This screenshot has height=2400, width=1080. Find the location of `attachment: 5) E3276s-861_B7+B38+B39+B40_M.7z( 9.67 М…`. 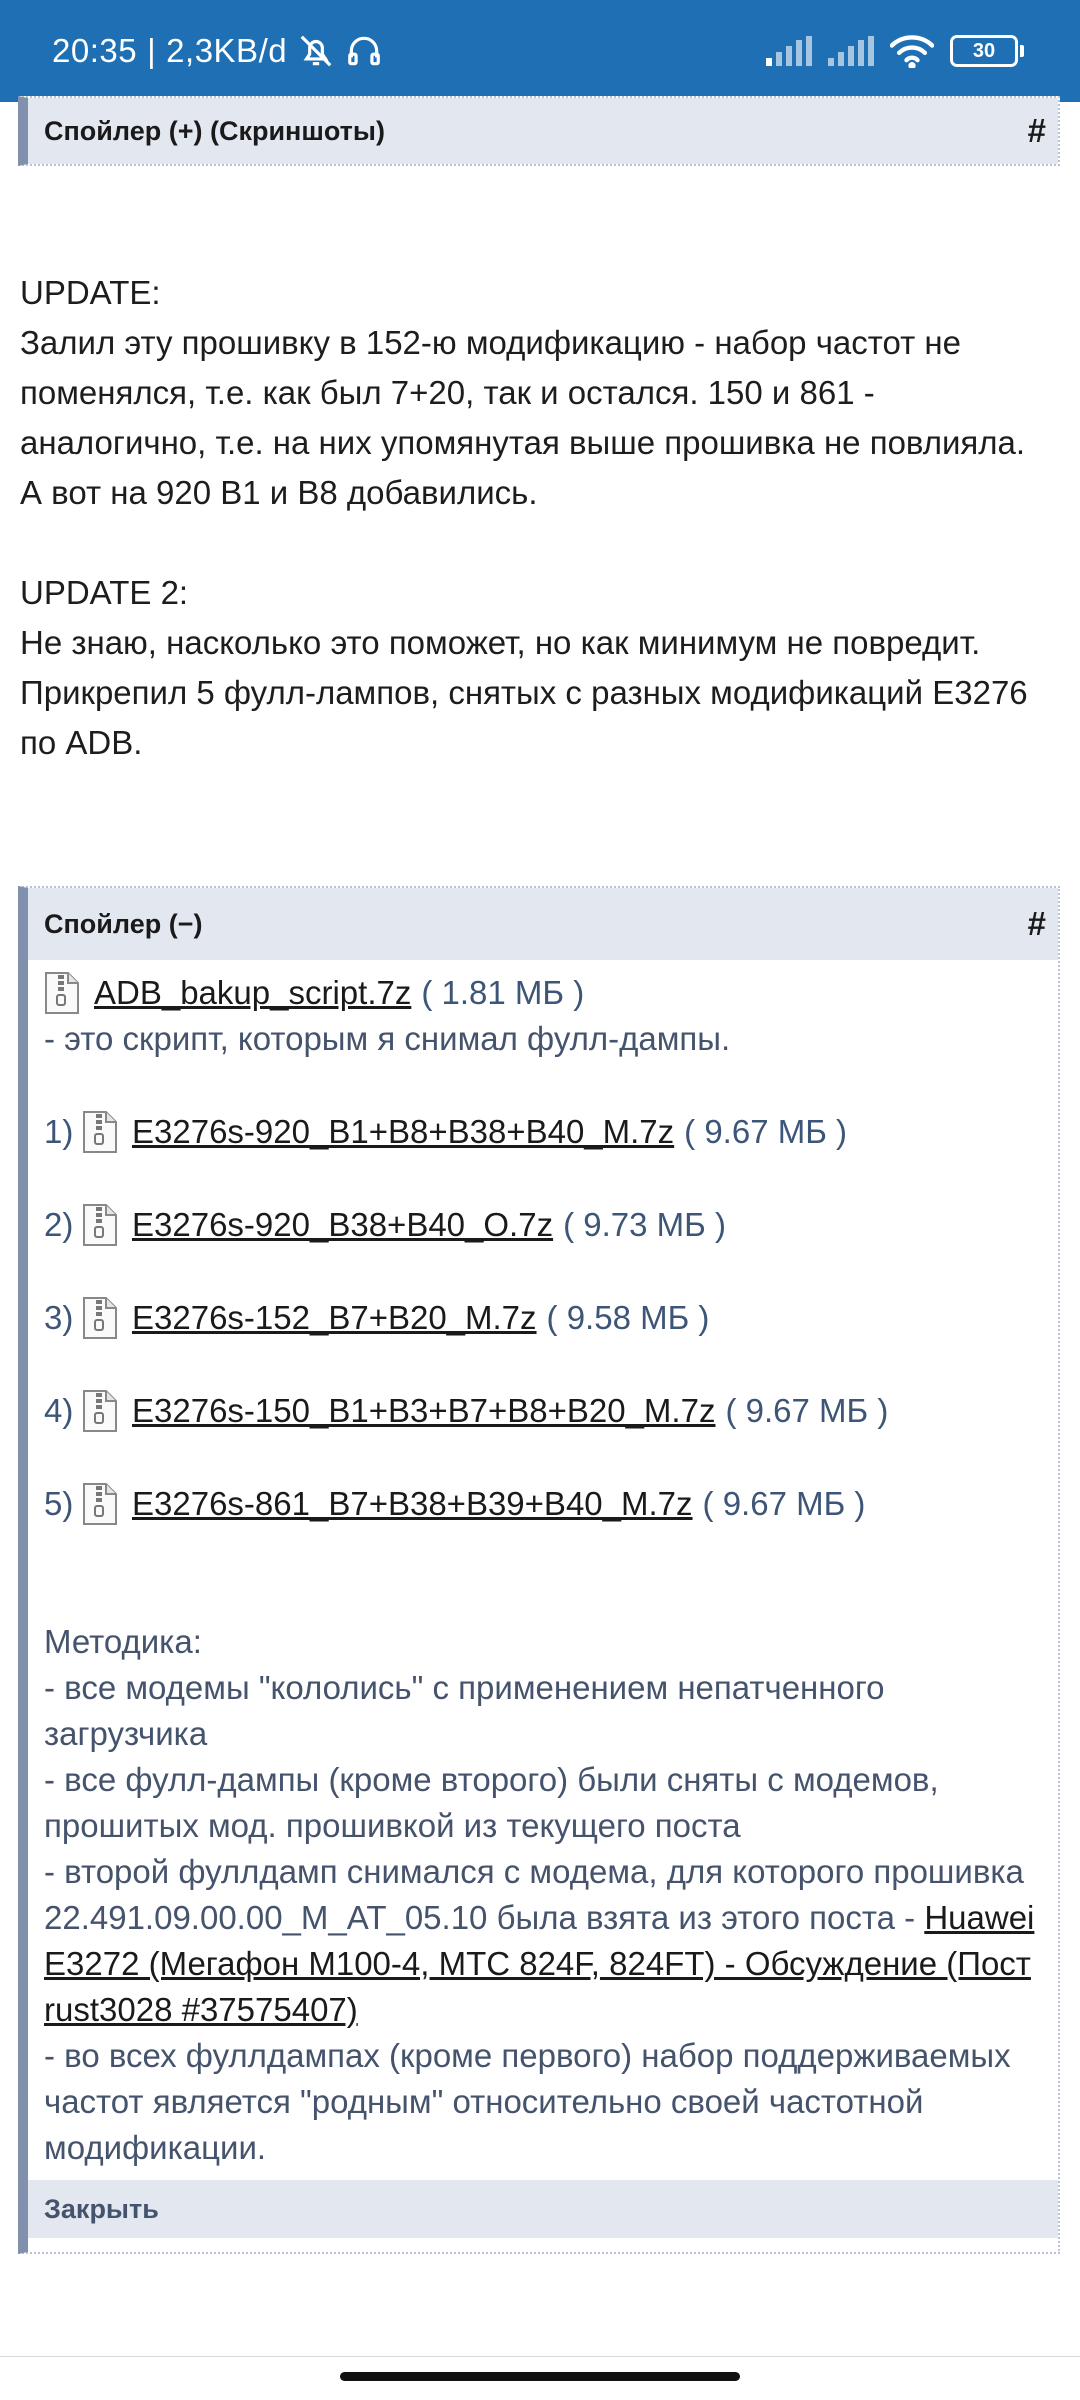

attachment: 5) E3276s-861_B7+B38+B39+B40_M.7z( 9.67 М… is located at coordinates (544, 1504).